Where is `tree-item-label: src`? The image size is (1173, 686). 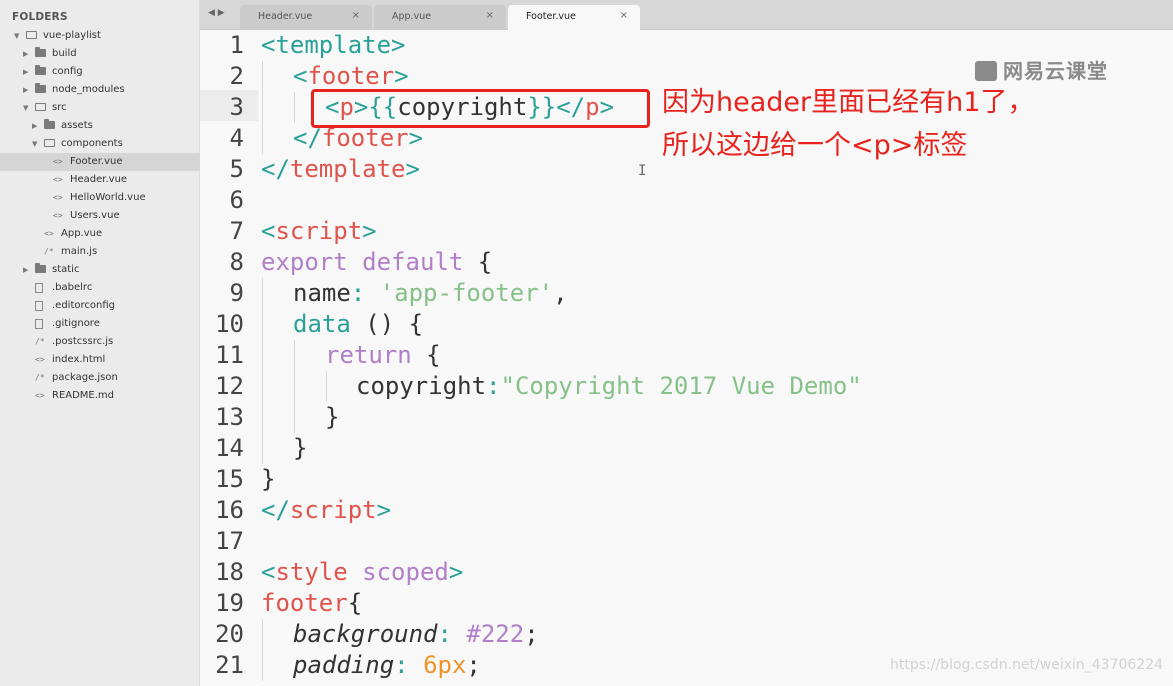
tree-item-label: src is located at coordinates (59, 107).